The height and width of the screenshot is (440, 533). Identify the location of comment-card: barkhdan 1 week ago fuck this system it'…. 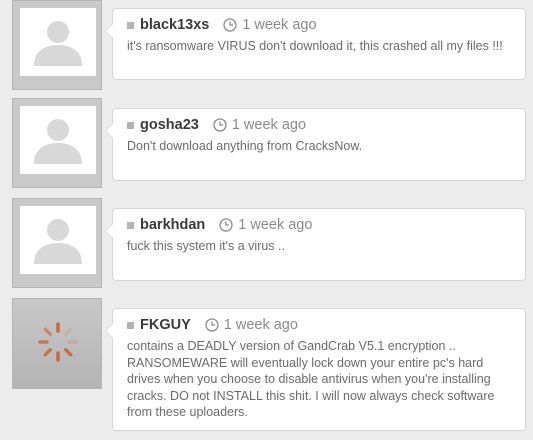
(315, 244).